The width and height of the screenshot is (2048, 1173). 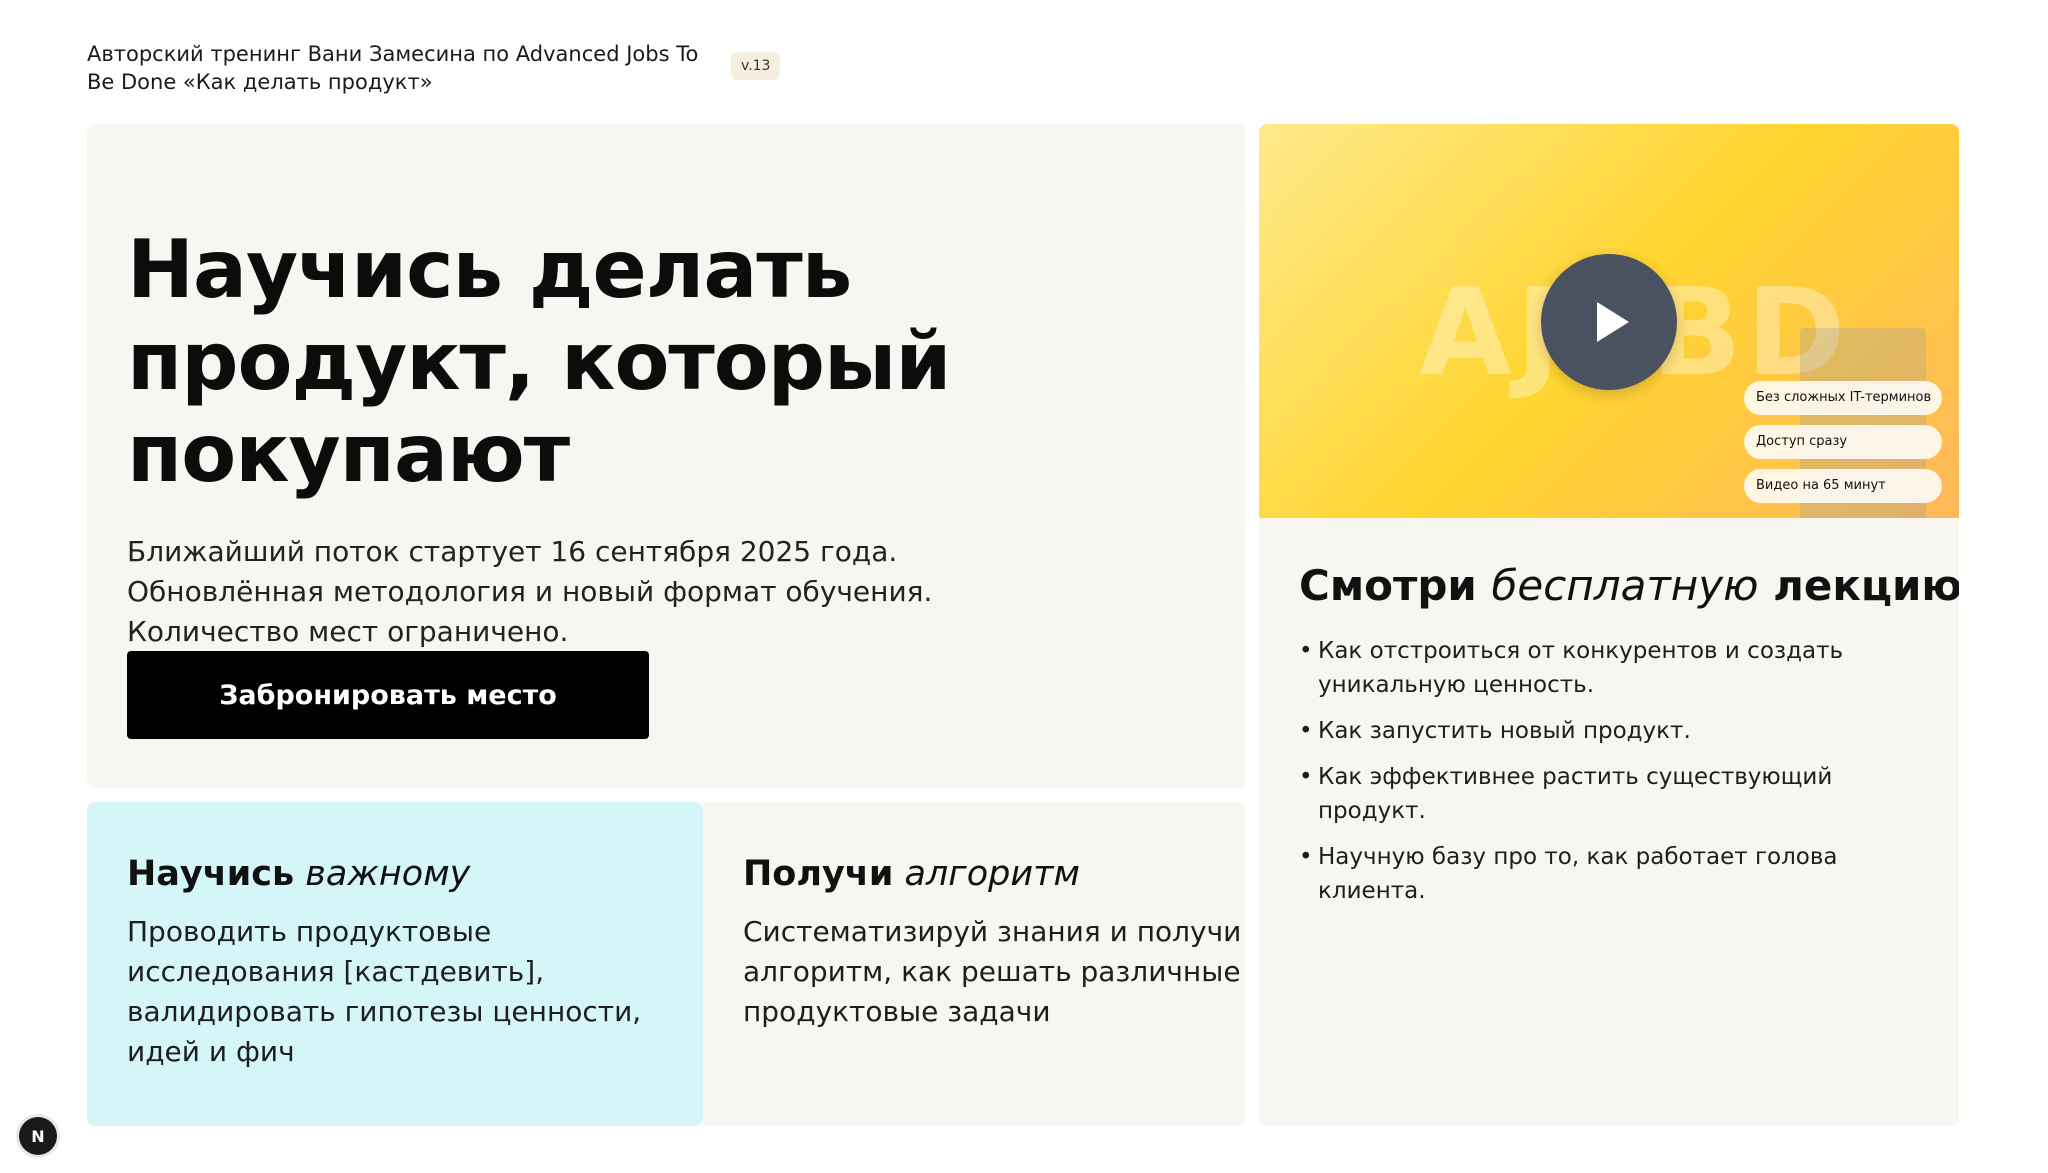 I want to click on lecture-title-bold: лекцию, so click(x=1866, y=585).